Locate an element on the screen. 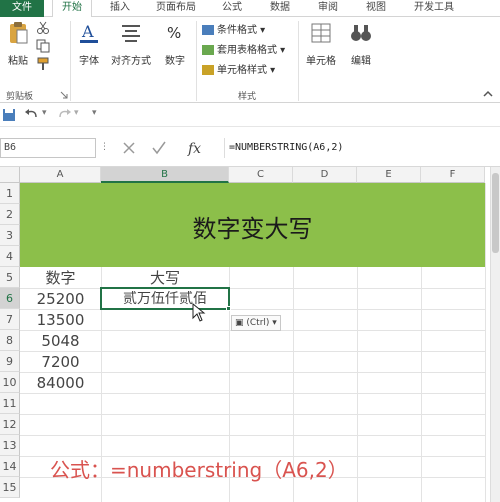 The height and width of the screenshot is (502, 500). row-header: 13 is located at coordinates (10, 445).